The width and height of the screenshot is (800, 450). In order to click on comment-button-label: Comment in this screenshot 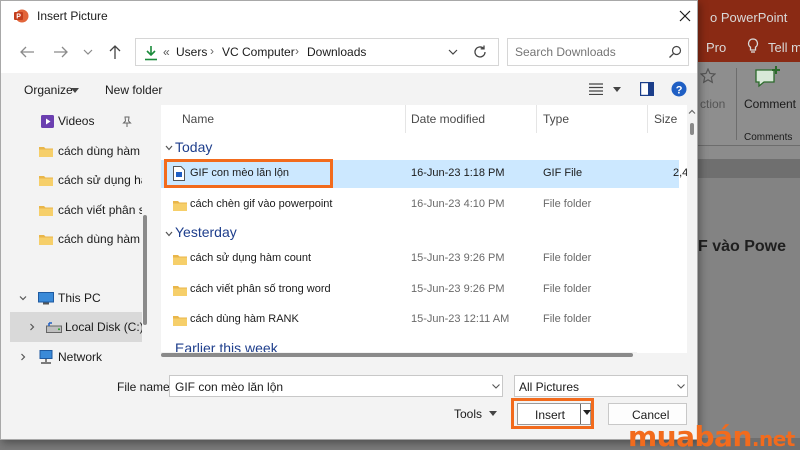, I will do `click(770, 104)`.